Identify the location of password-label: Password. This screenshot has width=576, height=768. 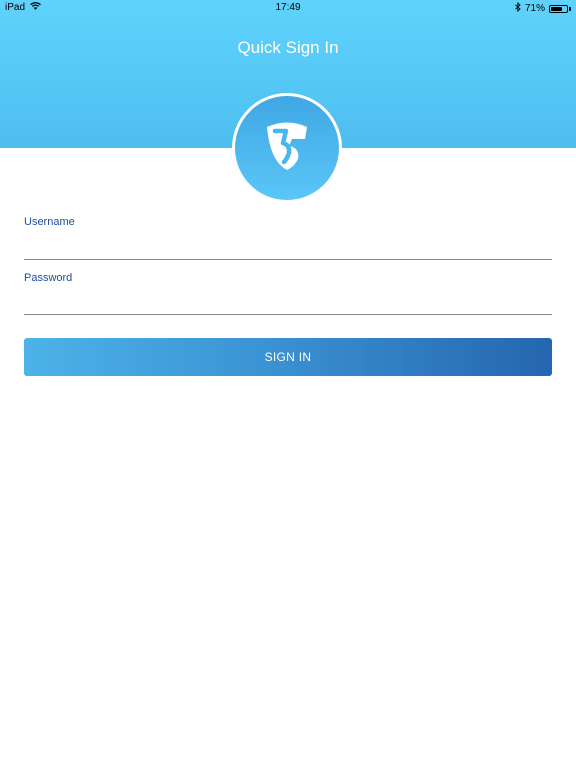
(48, 278).